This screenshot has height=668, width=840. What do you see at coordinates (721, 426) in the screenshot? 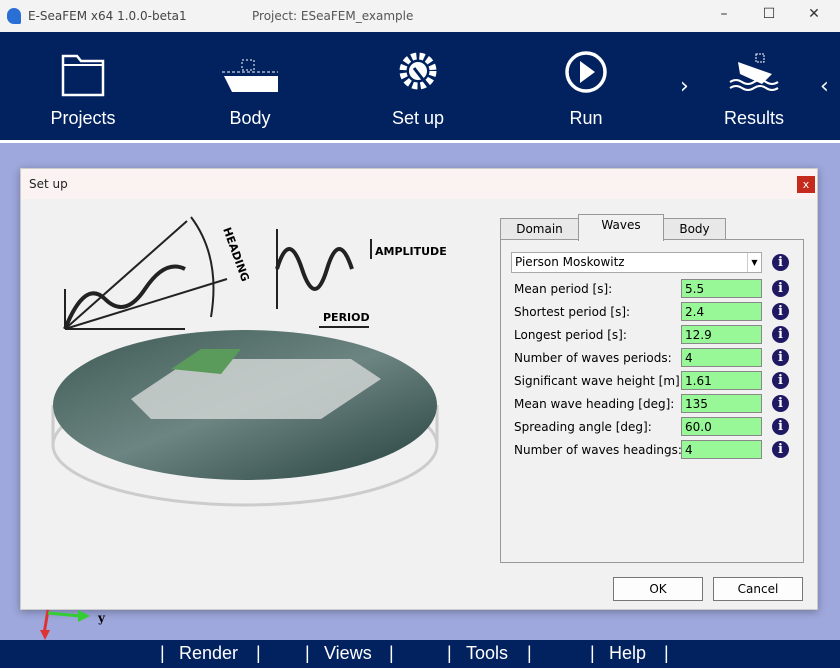
I see `field-input: 60.0` at bounding box center [721, 426].